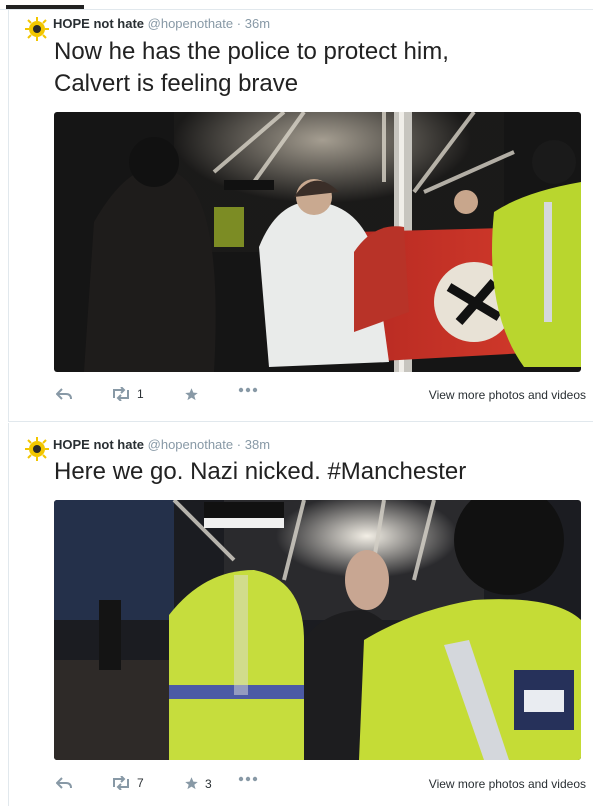  I want to click on tweet-header: HOPE not hate @hopenothate · 36m, so click(161, 23).